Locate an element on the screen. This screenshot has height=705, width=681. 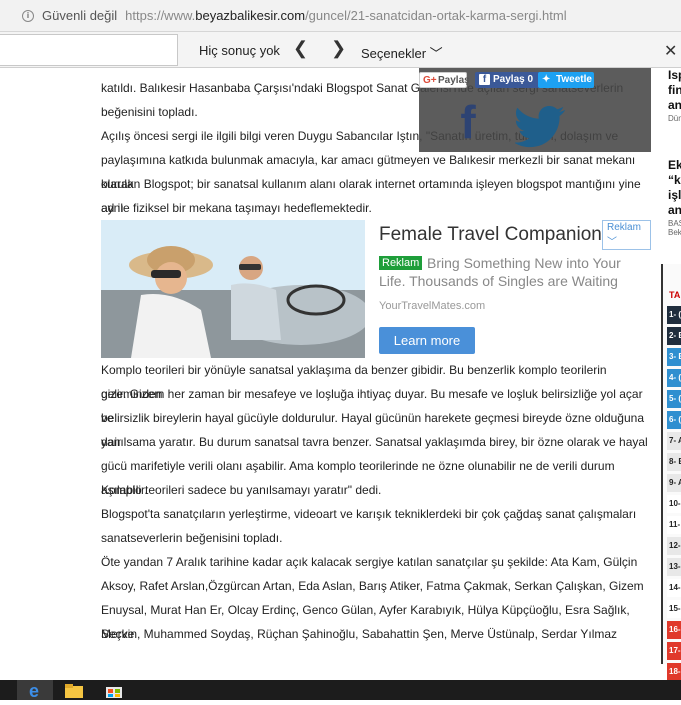
info-icon: i is located at coordinates (28, 15).